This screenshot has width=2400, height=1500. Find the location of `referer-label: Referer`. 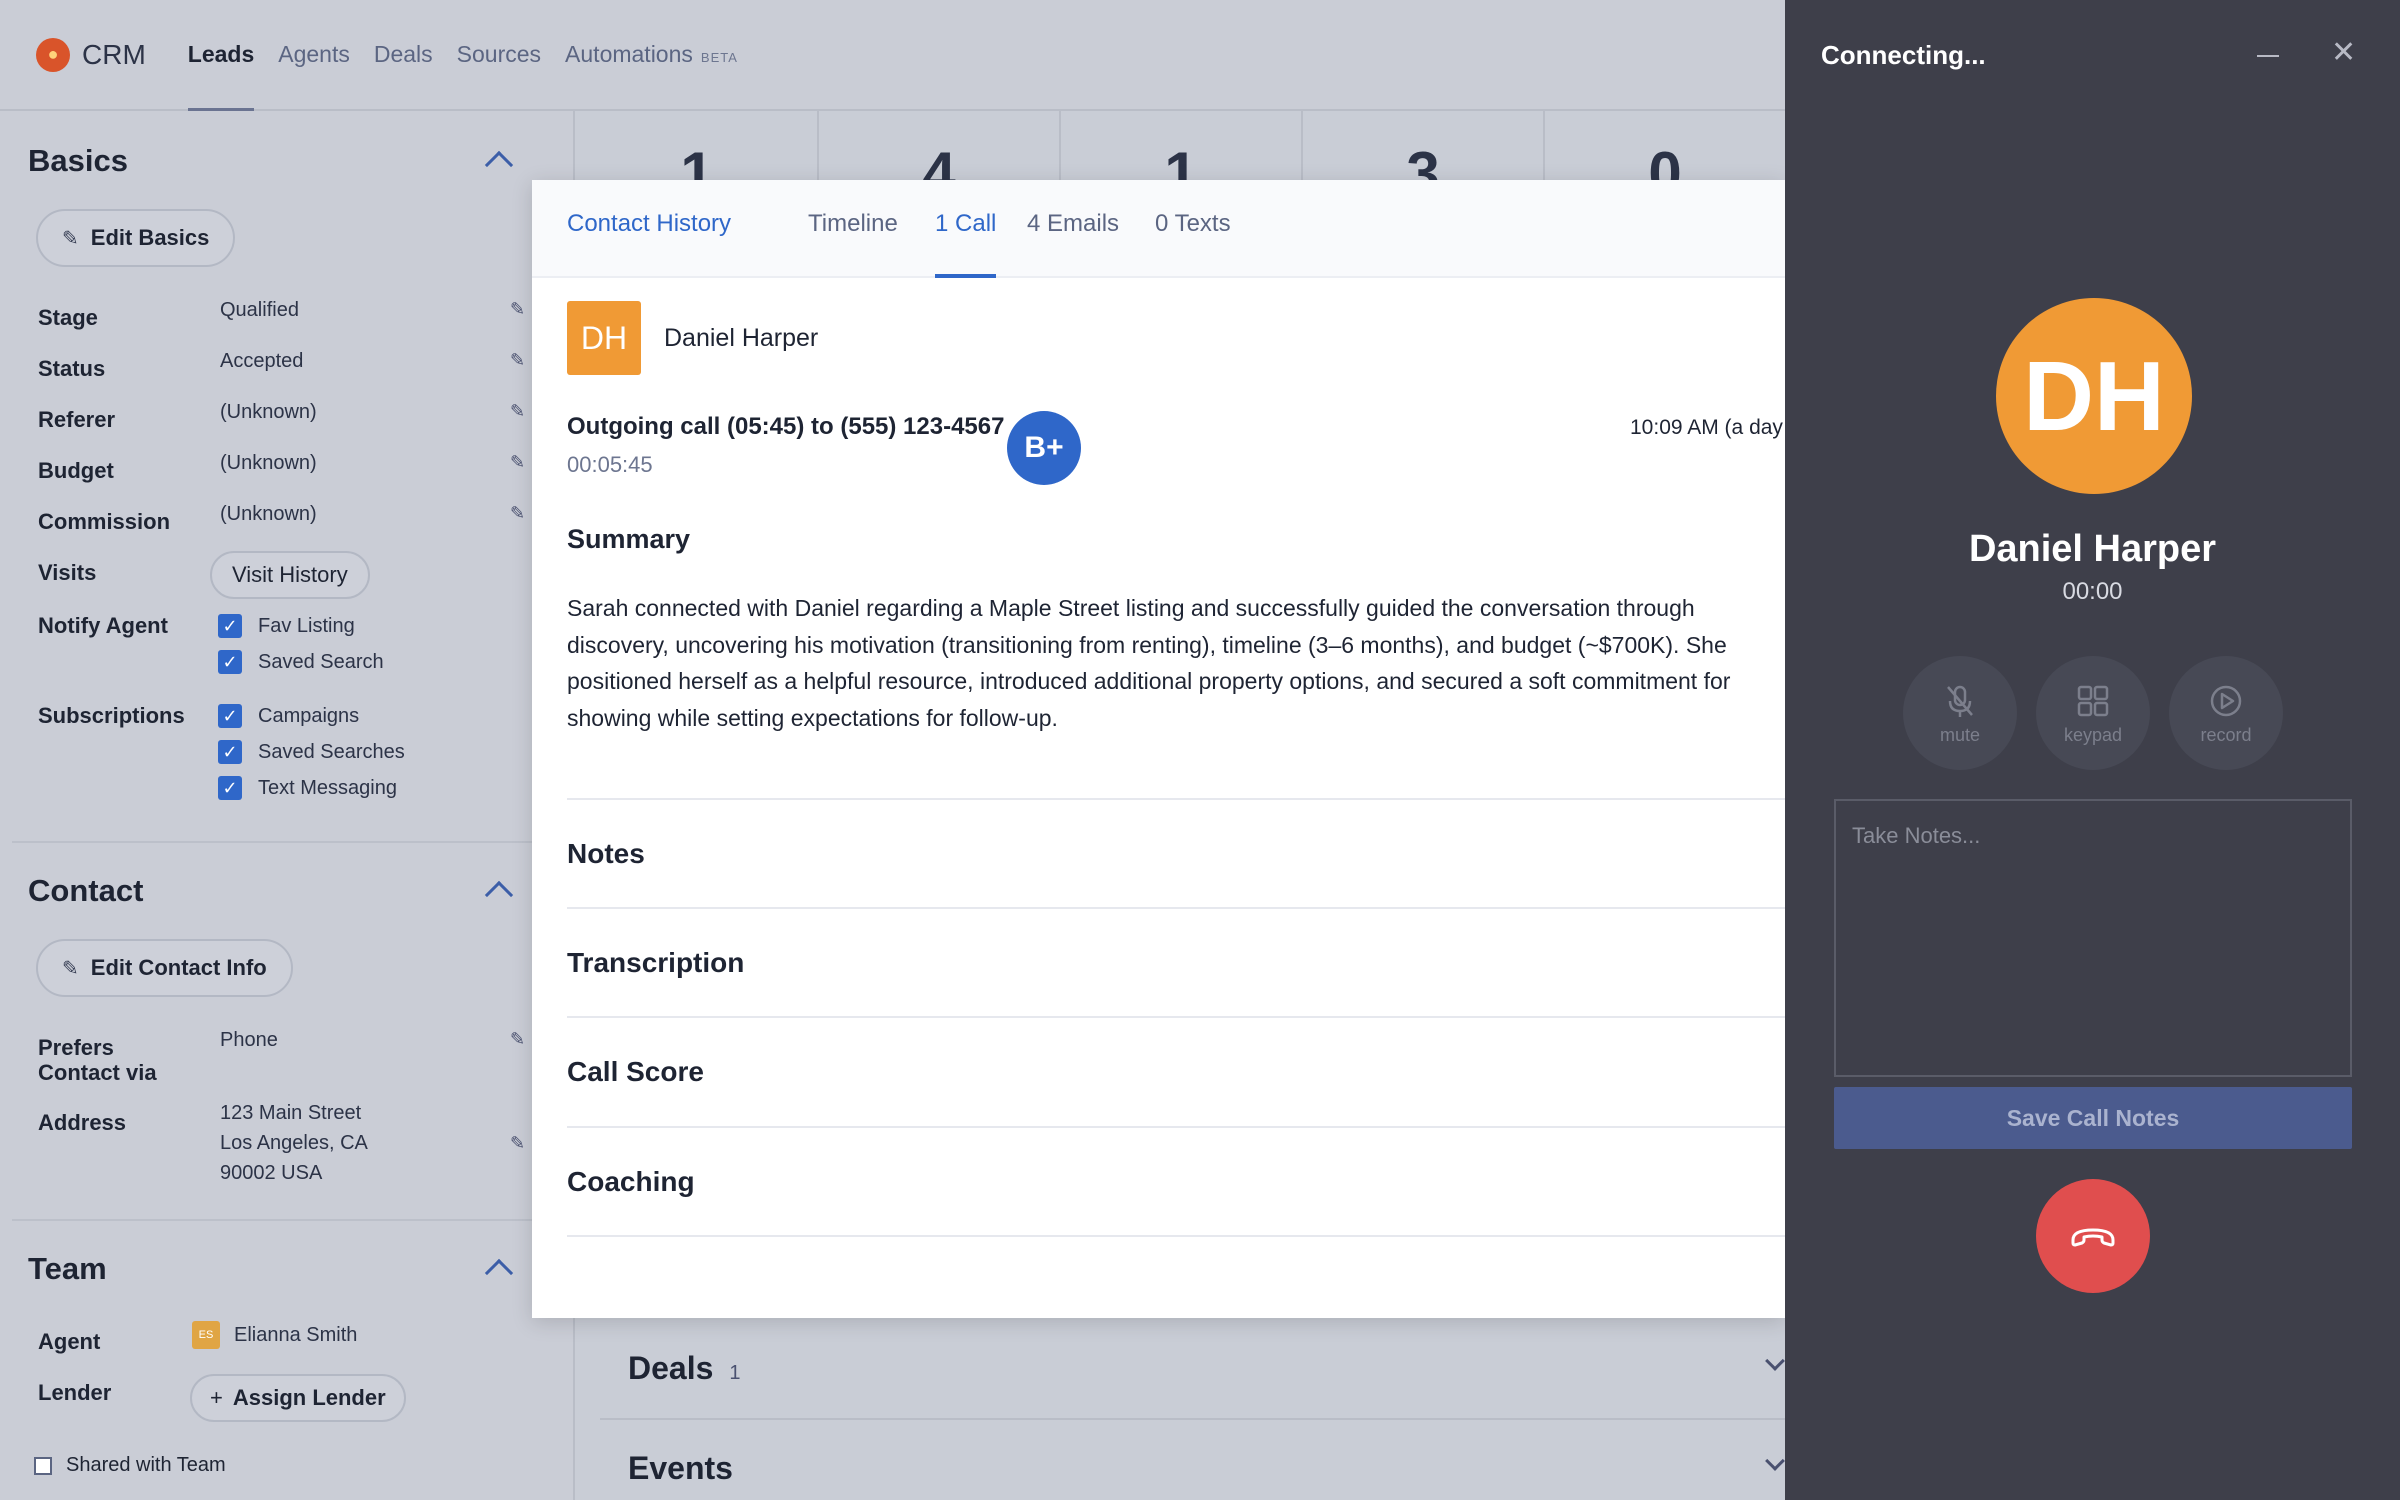

referer-label: Referer is located at coordinates (77, 419).